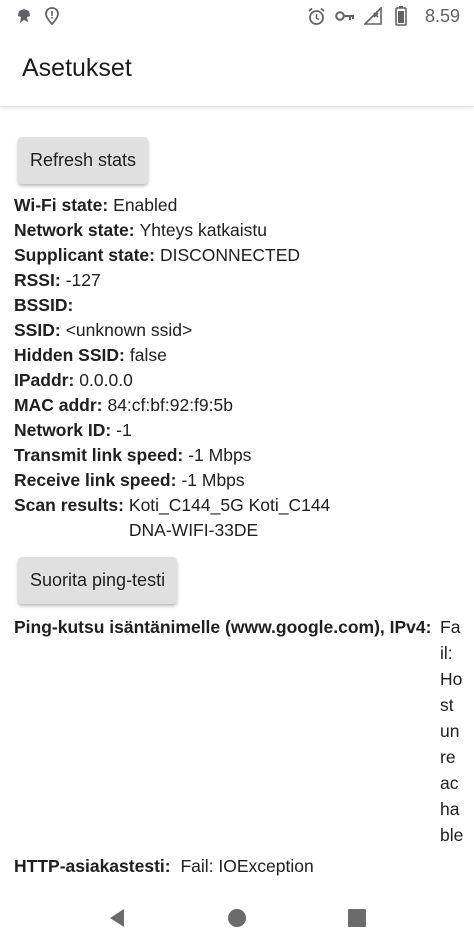  Describe the element at coordinates (37, 330) in the screenshot. I see `ssid-key: SSID:` at that location.